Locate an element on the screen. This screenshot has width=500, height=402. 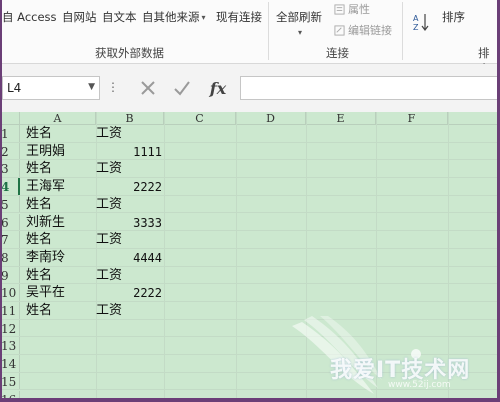
cancel-button is located at coordinates (148, 88).